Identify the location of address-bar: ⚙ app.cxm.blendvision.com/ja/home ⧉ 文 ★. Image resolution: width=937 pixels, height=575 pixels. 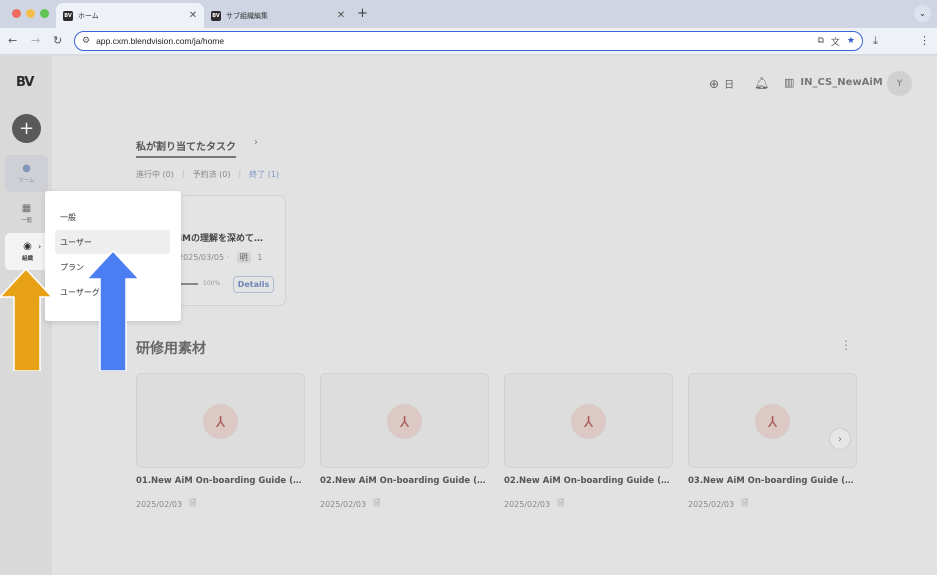
(468, 41).